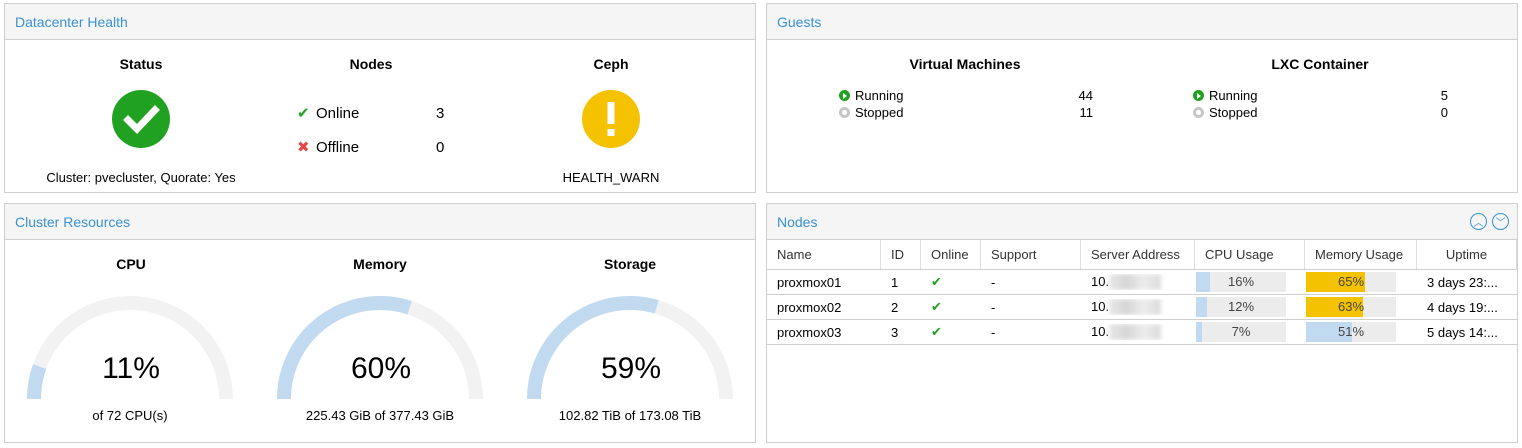  What do you see at coordinates (630, 264) in the screenshot?
I see `storage-heading: Storage` at bounding box center [630, 264].